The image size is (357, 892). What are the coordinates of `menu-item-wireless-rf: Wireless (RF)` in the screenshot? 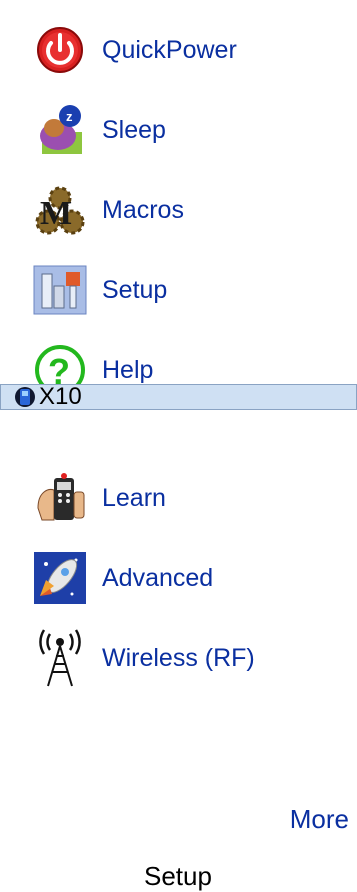 It's located at (178, 658).